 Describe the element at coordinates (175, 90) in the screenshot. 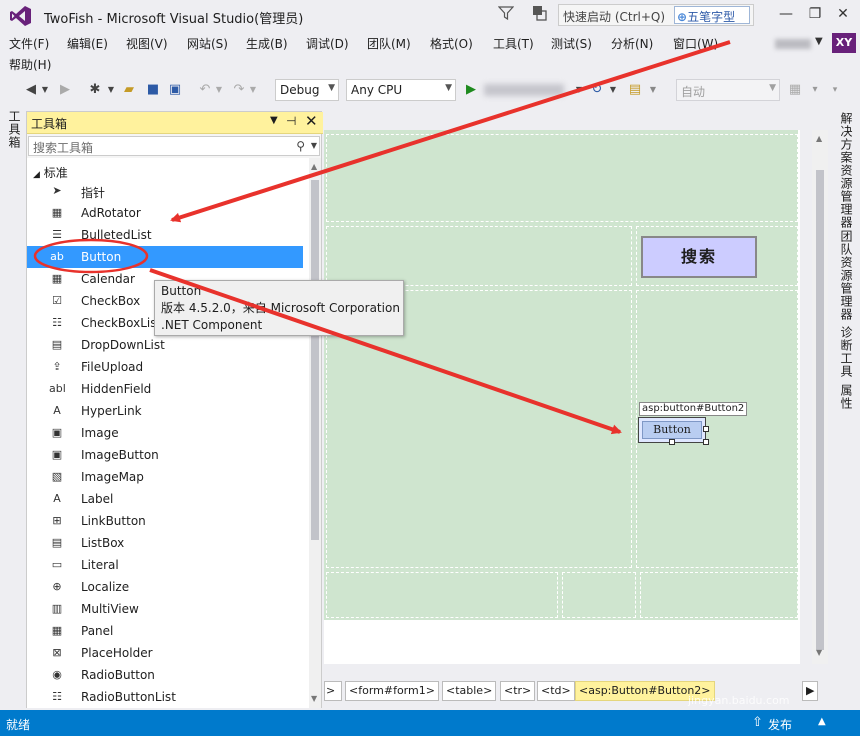

I see `save-all-icon: ▣` at that location.